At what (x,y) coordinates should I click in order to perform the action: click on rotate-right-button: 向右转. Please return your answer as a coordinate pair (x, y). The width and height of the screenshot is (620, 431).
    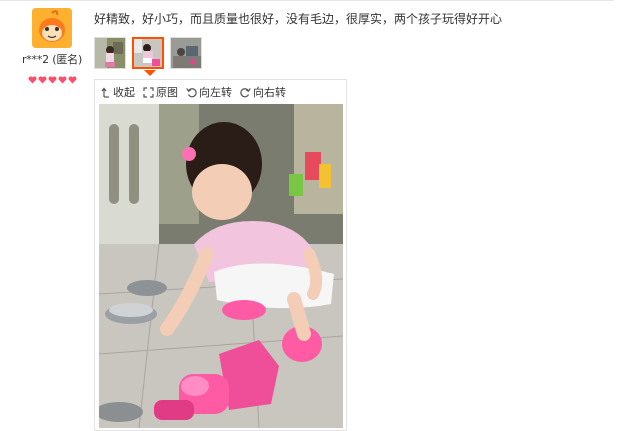
    Looking at the image, I should click on (263, 92).